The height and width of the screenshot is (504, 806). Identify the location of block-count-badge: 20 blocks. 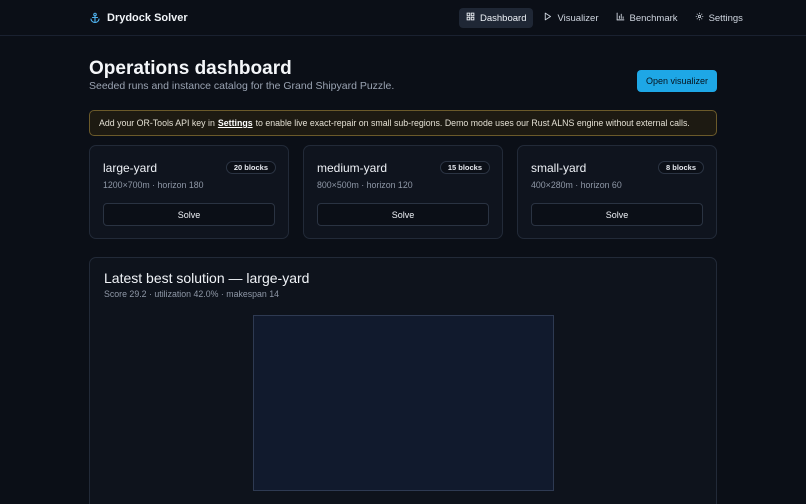
(250, 167).